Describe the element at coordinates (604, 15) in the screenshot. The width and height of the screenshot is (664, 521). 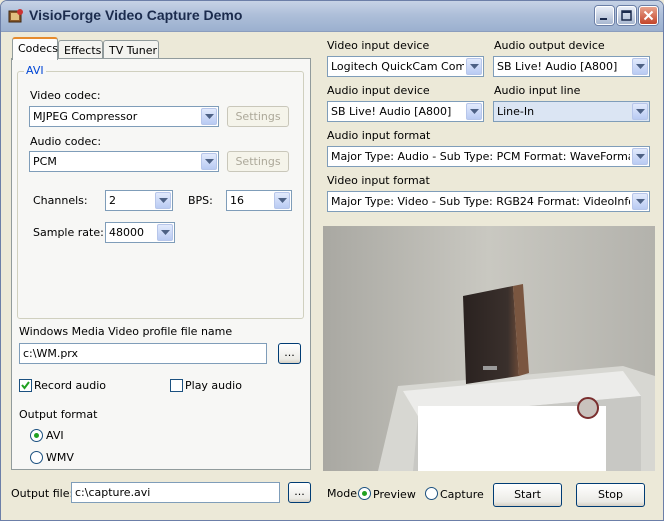
I see `minimize-button` at that location.